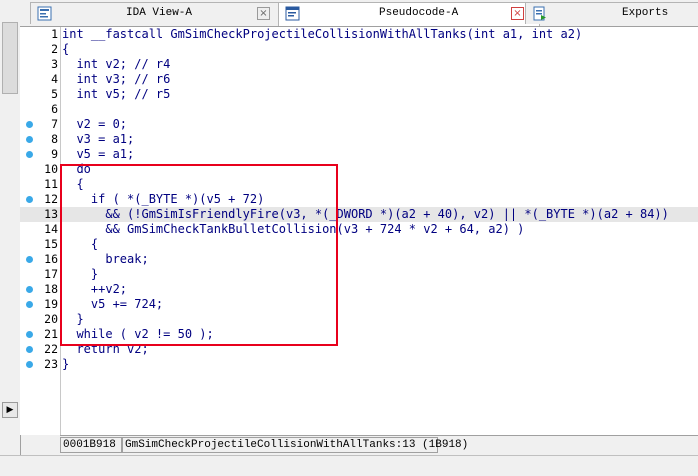  Describe the element at coordinates (611, 13) in the screenshot. I see `tab-exports: Exports` at that location.